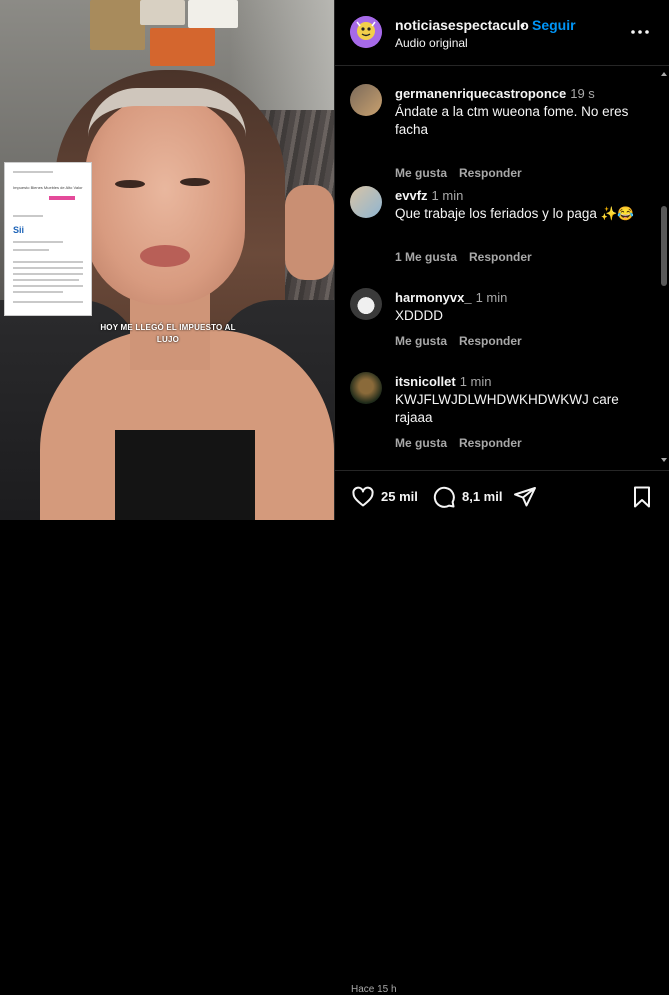 Image resolution: width=669 pixels, height=995 pixels. What do you see at coordinates (507, 408) in the screenshot?
I see `comment-text: KWJFLWJDLWHDWKHDWKWJ care rajaaa` at bounding box center [507, 408].